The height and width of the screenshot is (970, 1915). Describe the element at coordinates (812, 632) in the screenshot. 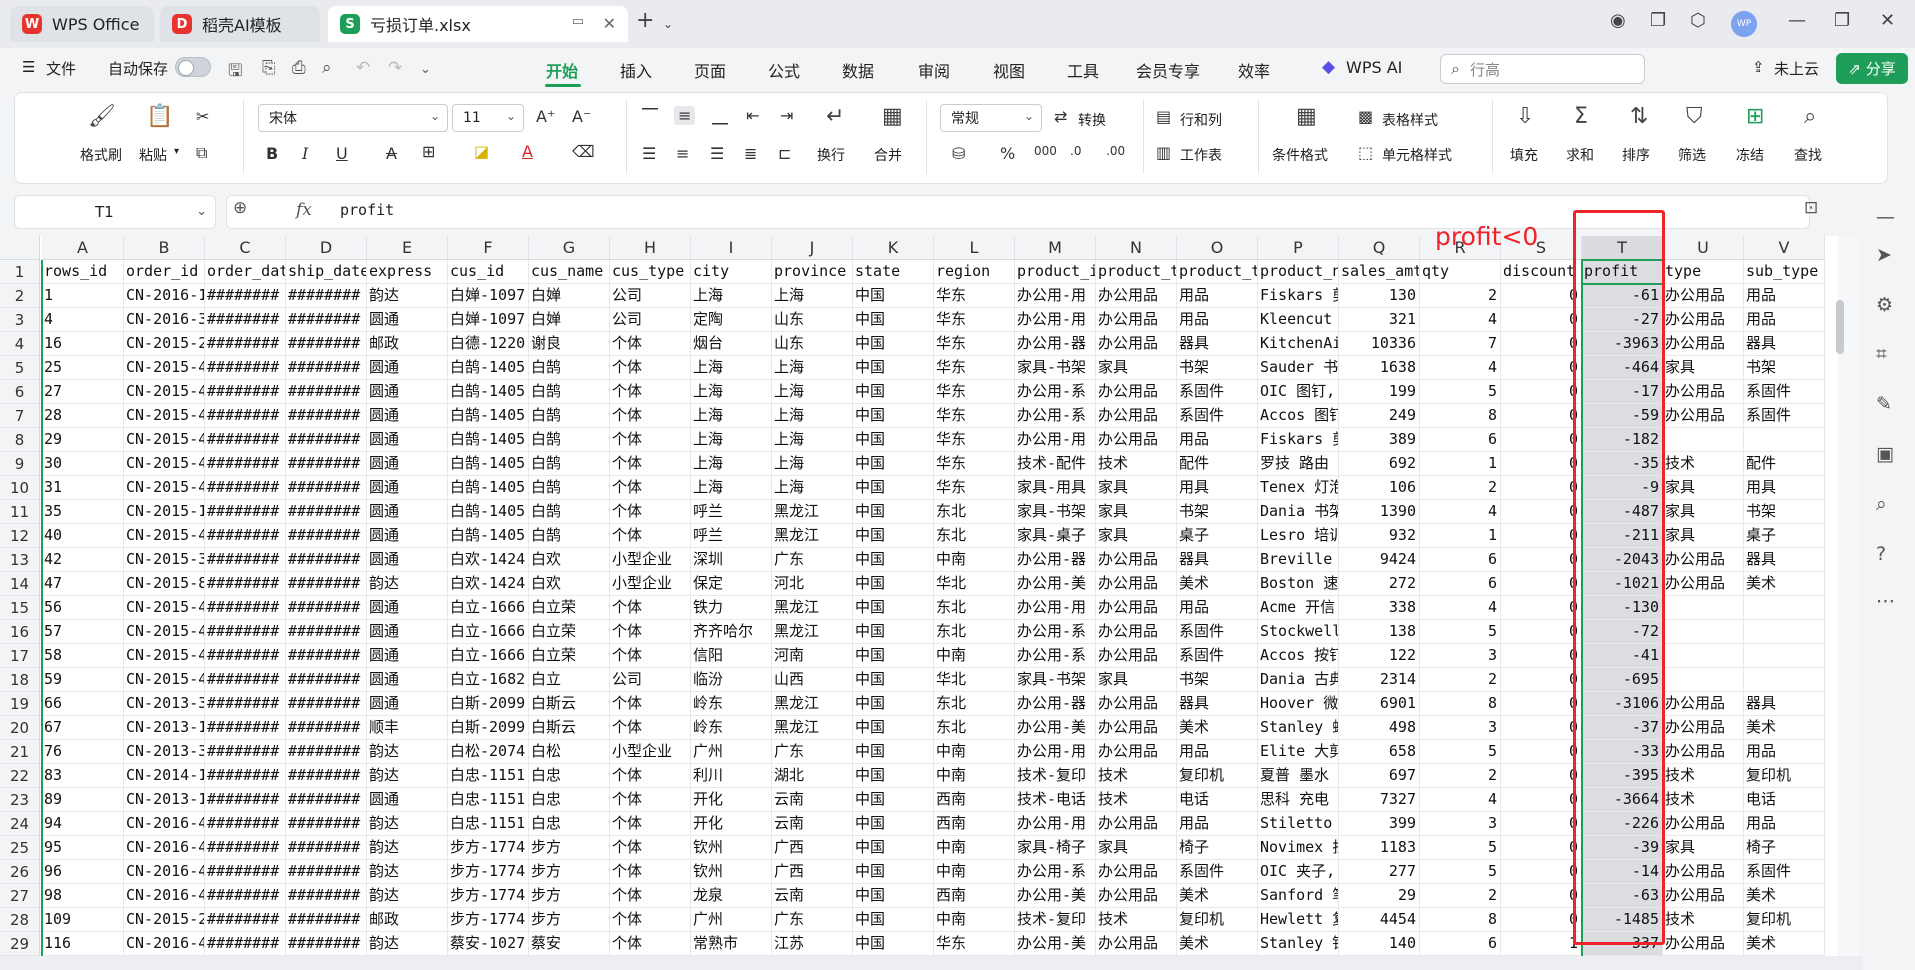

I see `table-cell: 黑龙江` at that location.